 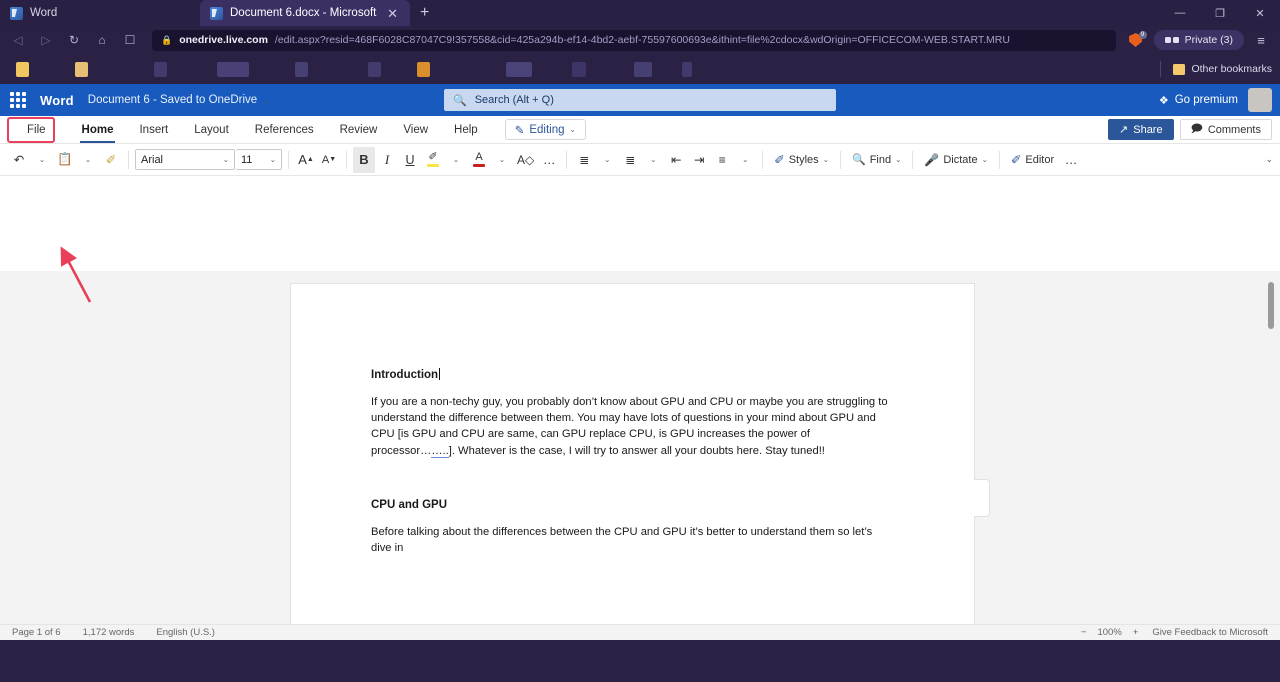 I want to click on word-count-label: 1,172 words, so click(x=109, y=632).